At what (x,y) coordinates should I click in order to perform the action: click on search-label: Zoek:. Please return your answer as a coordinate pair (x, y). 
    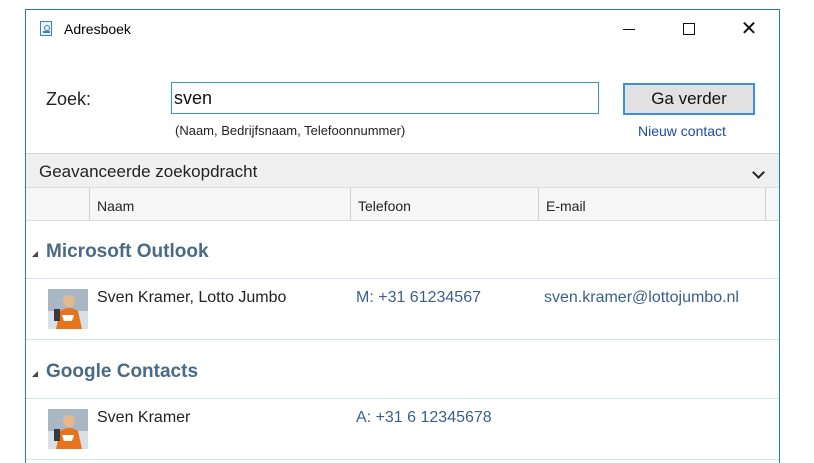
    Looking at the image, I should click on (69, 99).